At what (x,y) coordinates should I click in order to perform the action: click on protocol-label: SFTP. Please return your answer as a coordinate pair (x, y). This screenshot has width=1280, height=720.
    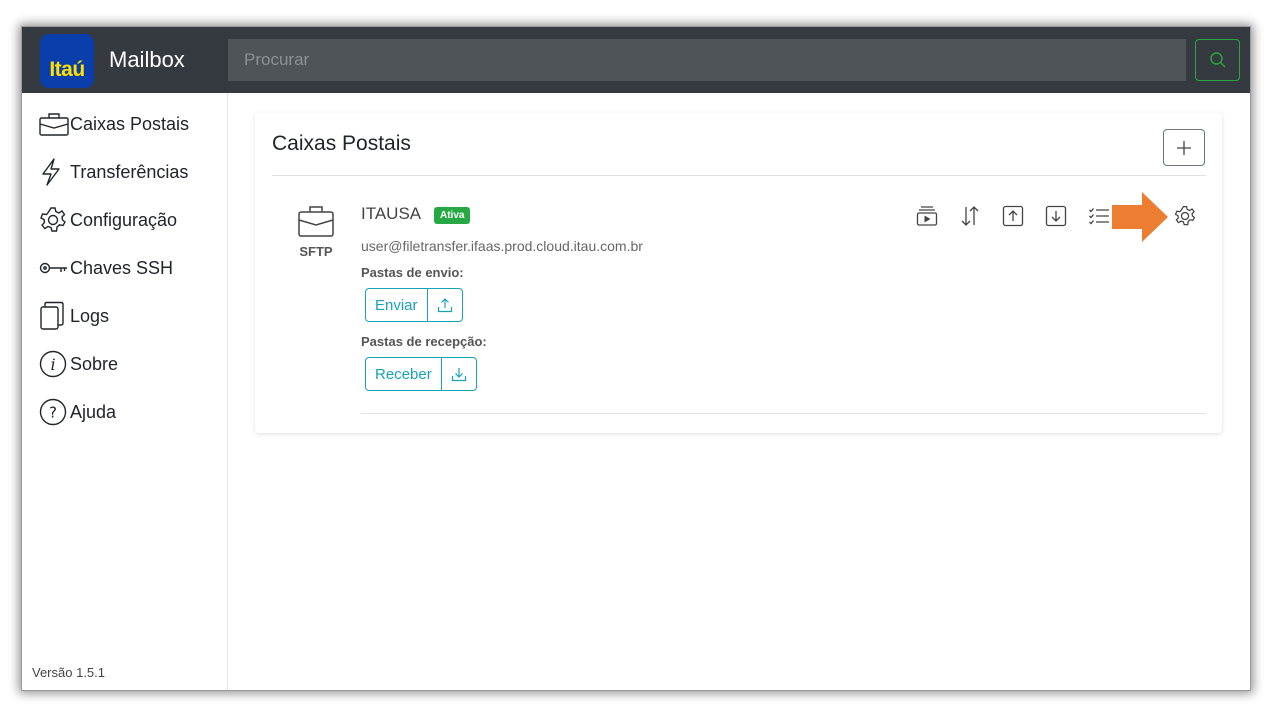
    Looking at the image, I should click on (316, 251).